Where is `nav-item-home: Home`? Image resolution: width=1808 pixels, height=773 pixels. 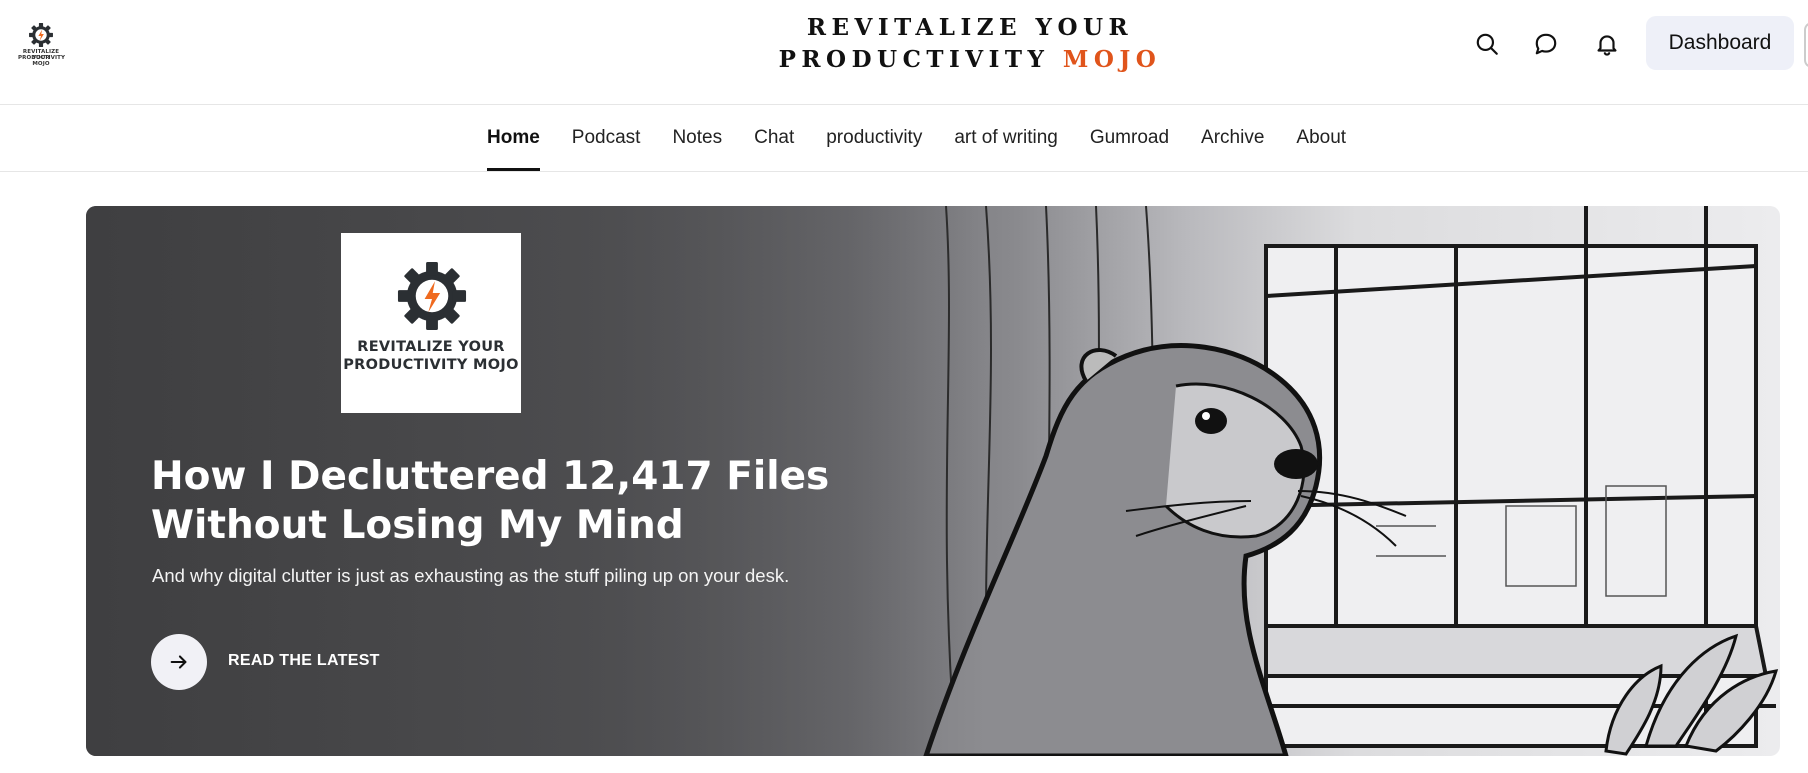 nav-item-home: Home is located at coordinates (521, 138).